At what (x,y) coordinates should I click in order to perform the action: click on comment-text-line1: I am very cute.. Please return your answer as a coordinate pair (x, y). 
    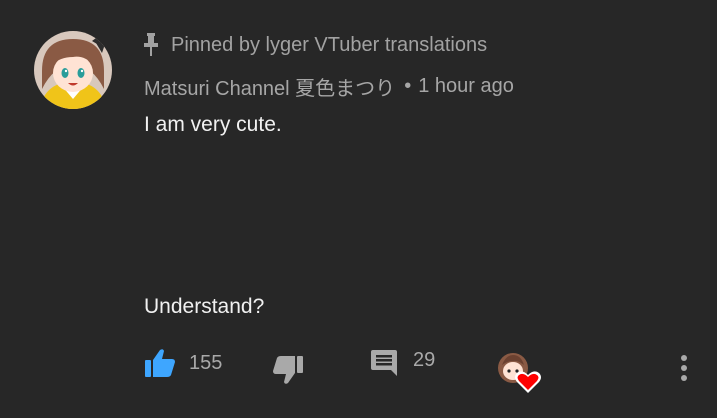
    Looking at the image, I should click on (213, 124).